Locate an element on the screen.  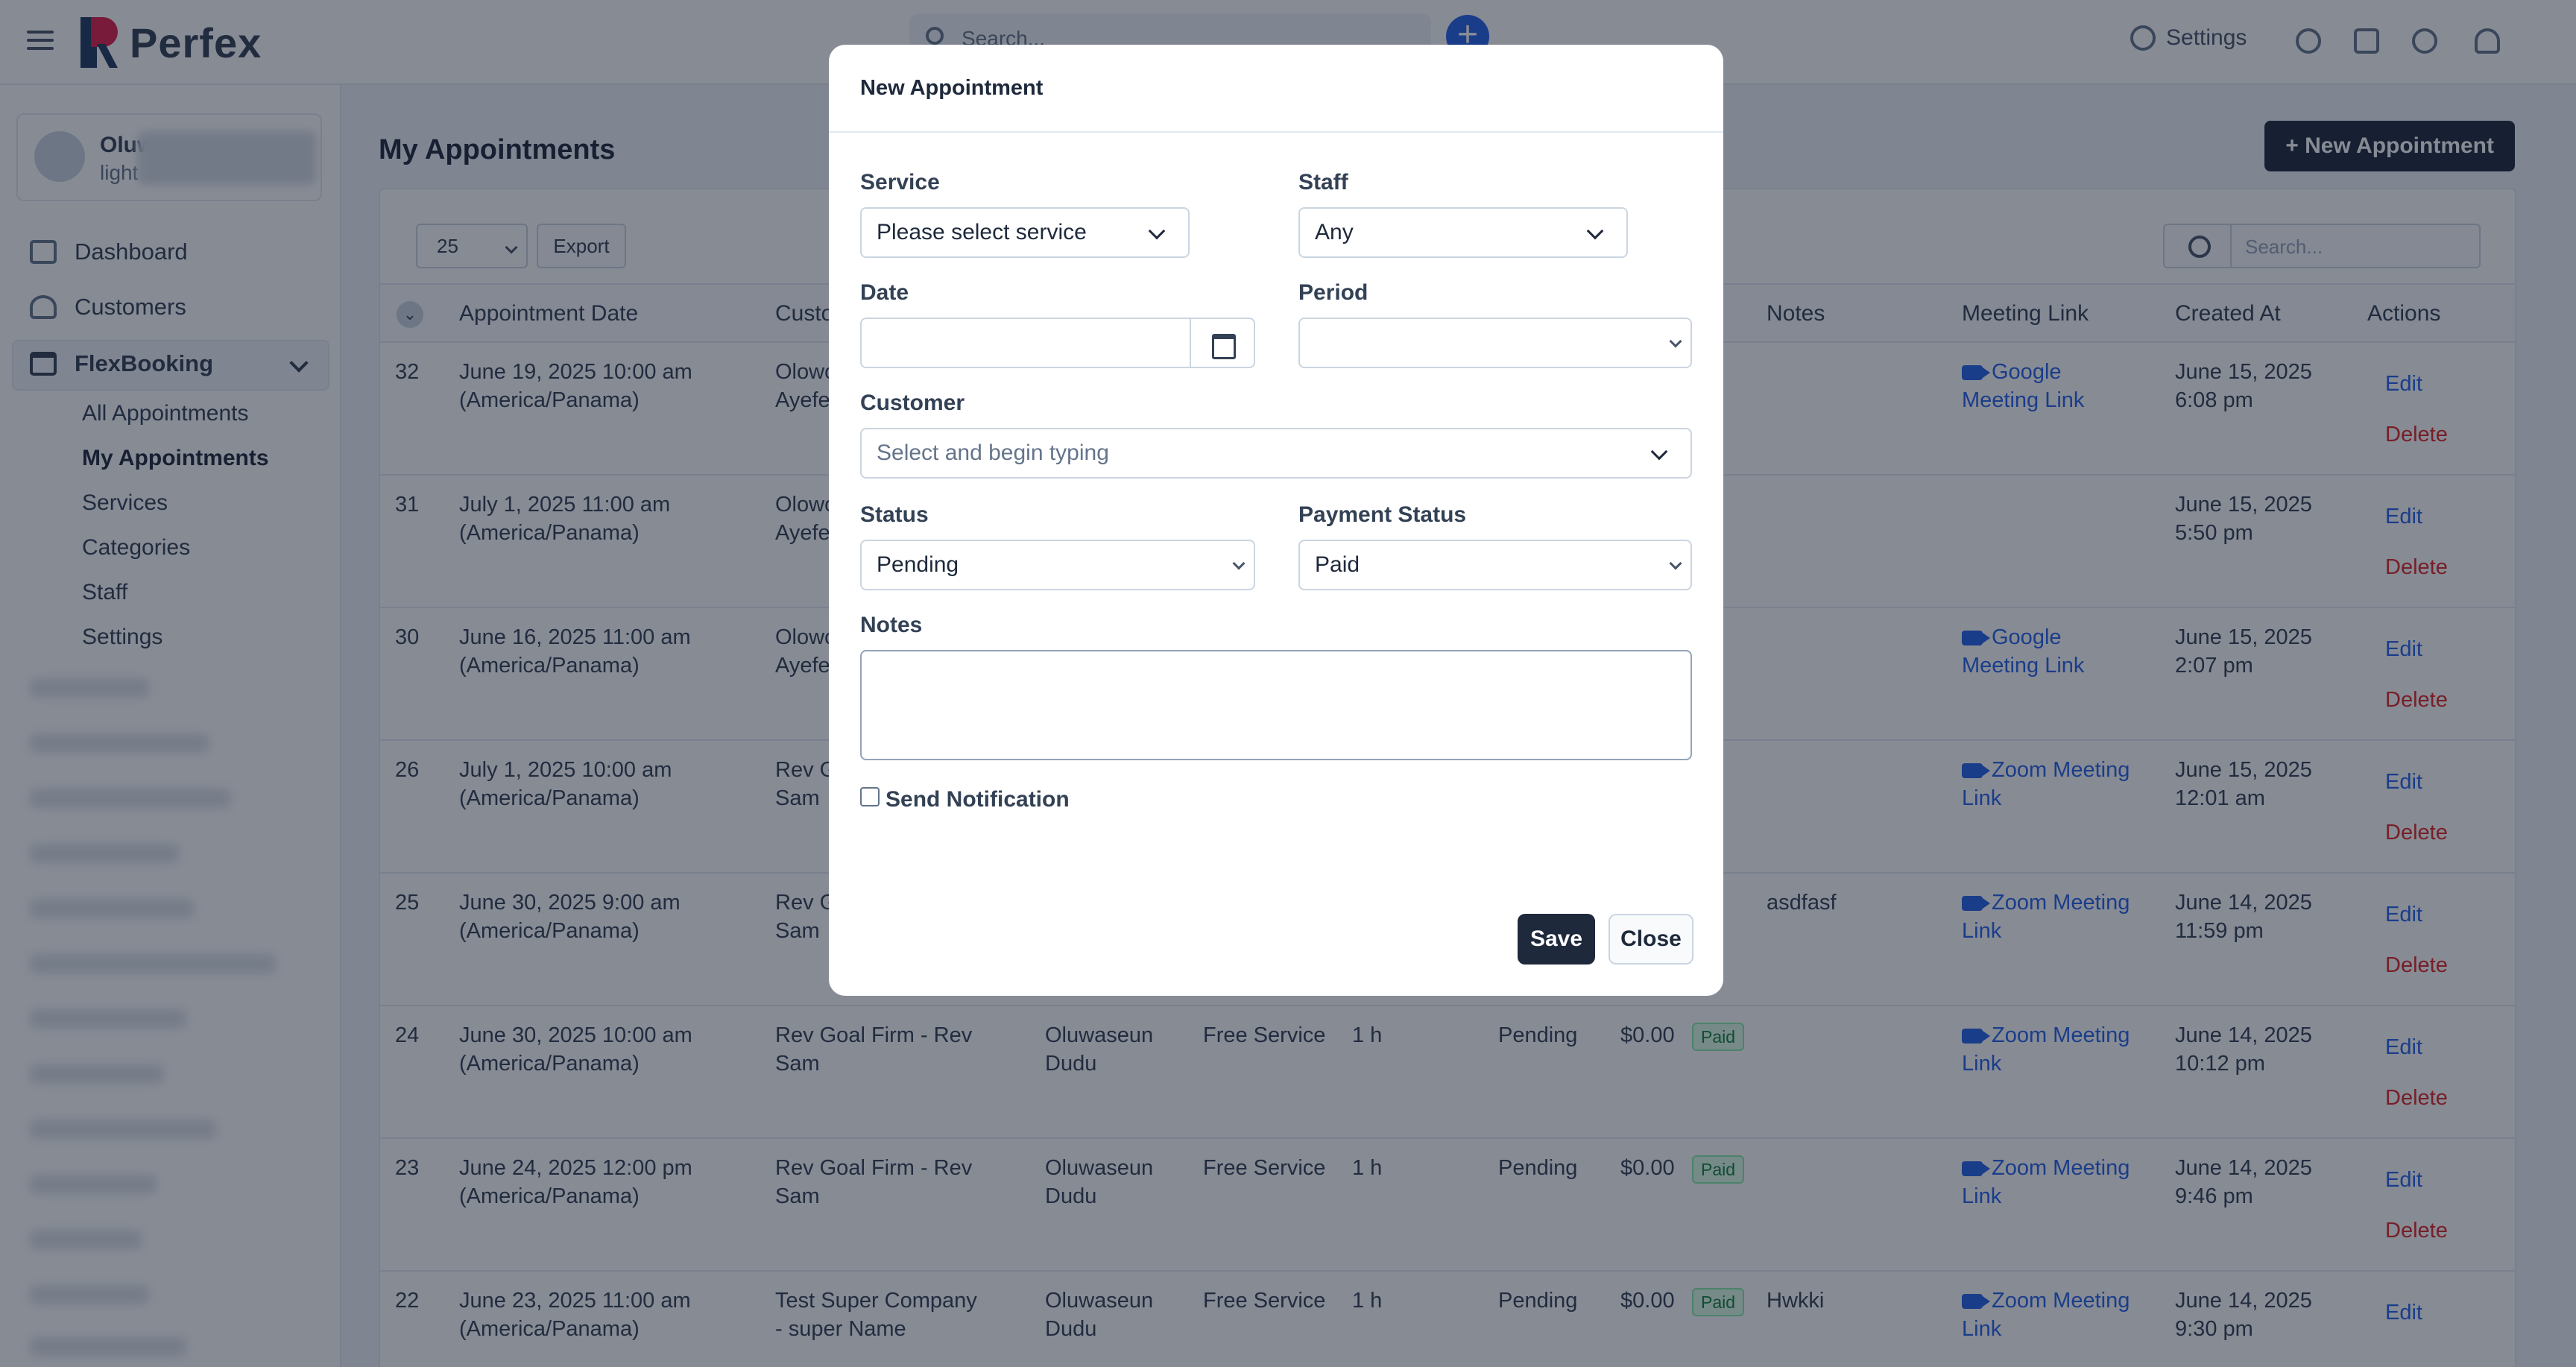
notes-textarea is located at coordinates (1276, 705).